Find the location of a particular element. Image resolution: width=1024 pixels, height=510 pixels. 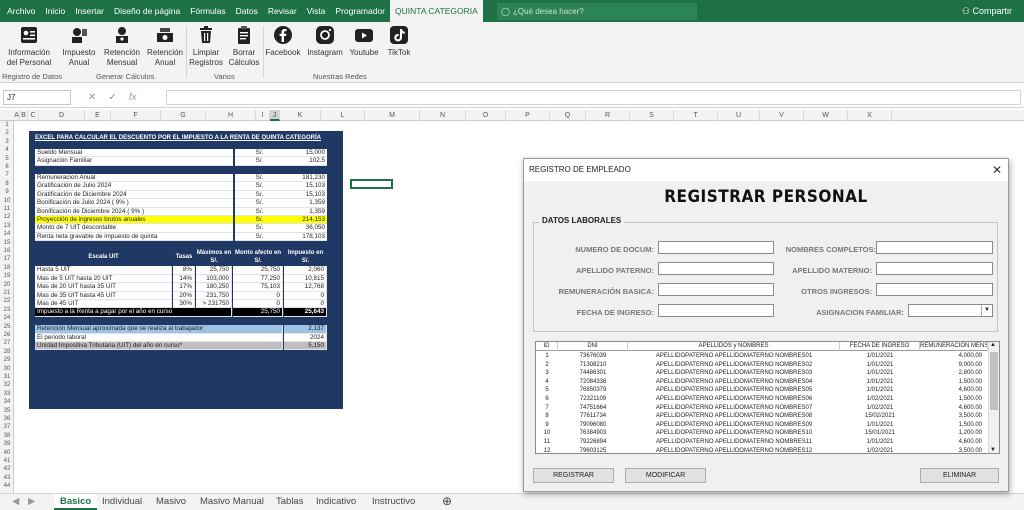

column-header-f: F is located at coordinates (136, 115).